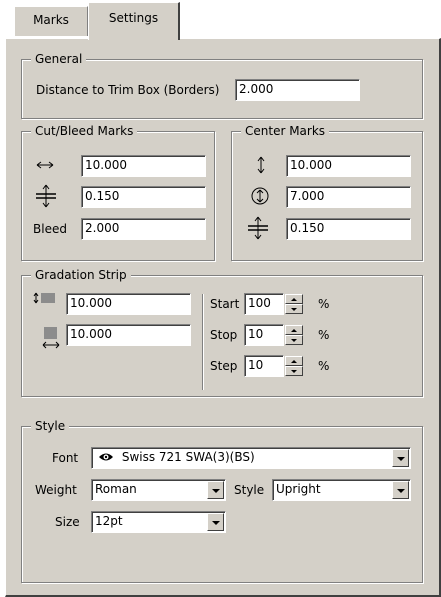 The width and height of the screenshot is (441, 597). What do you see at coordinates (258, 229) in the screenshot?
I see `center-cross-width-icon` at bounding box center [258, 229].